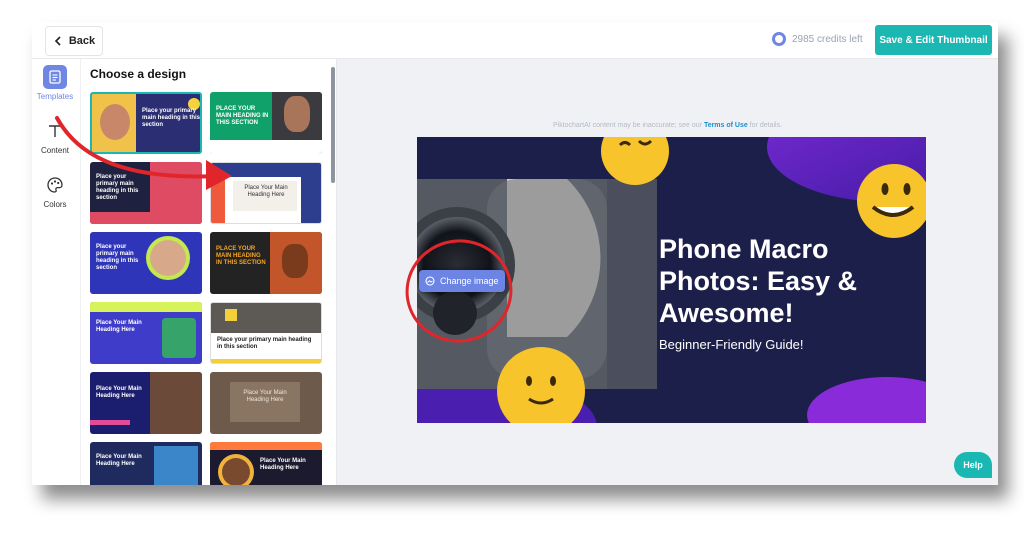 The width and height of the screenshot is (1024, 538). I want to click on credits-text: 2985 credits left, so click(827, 39).